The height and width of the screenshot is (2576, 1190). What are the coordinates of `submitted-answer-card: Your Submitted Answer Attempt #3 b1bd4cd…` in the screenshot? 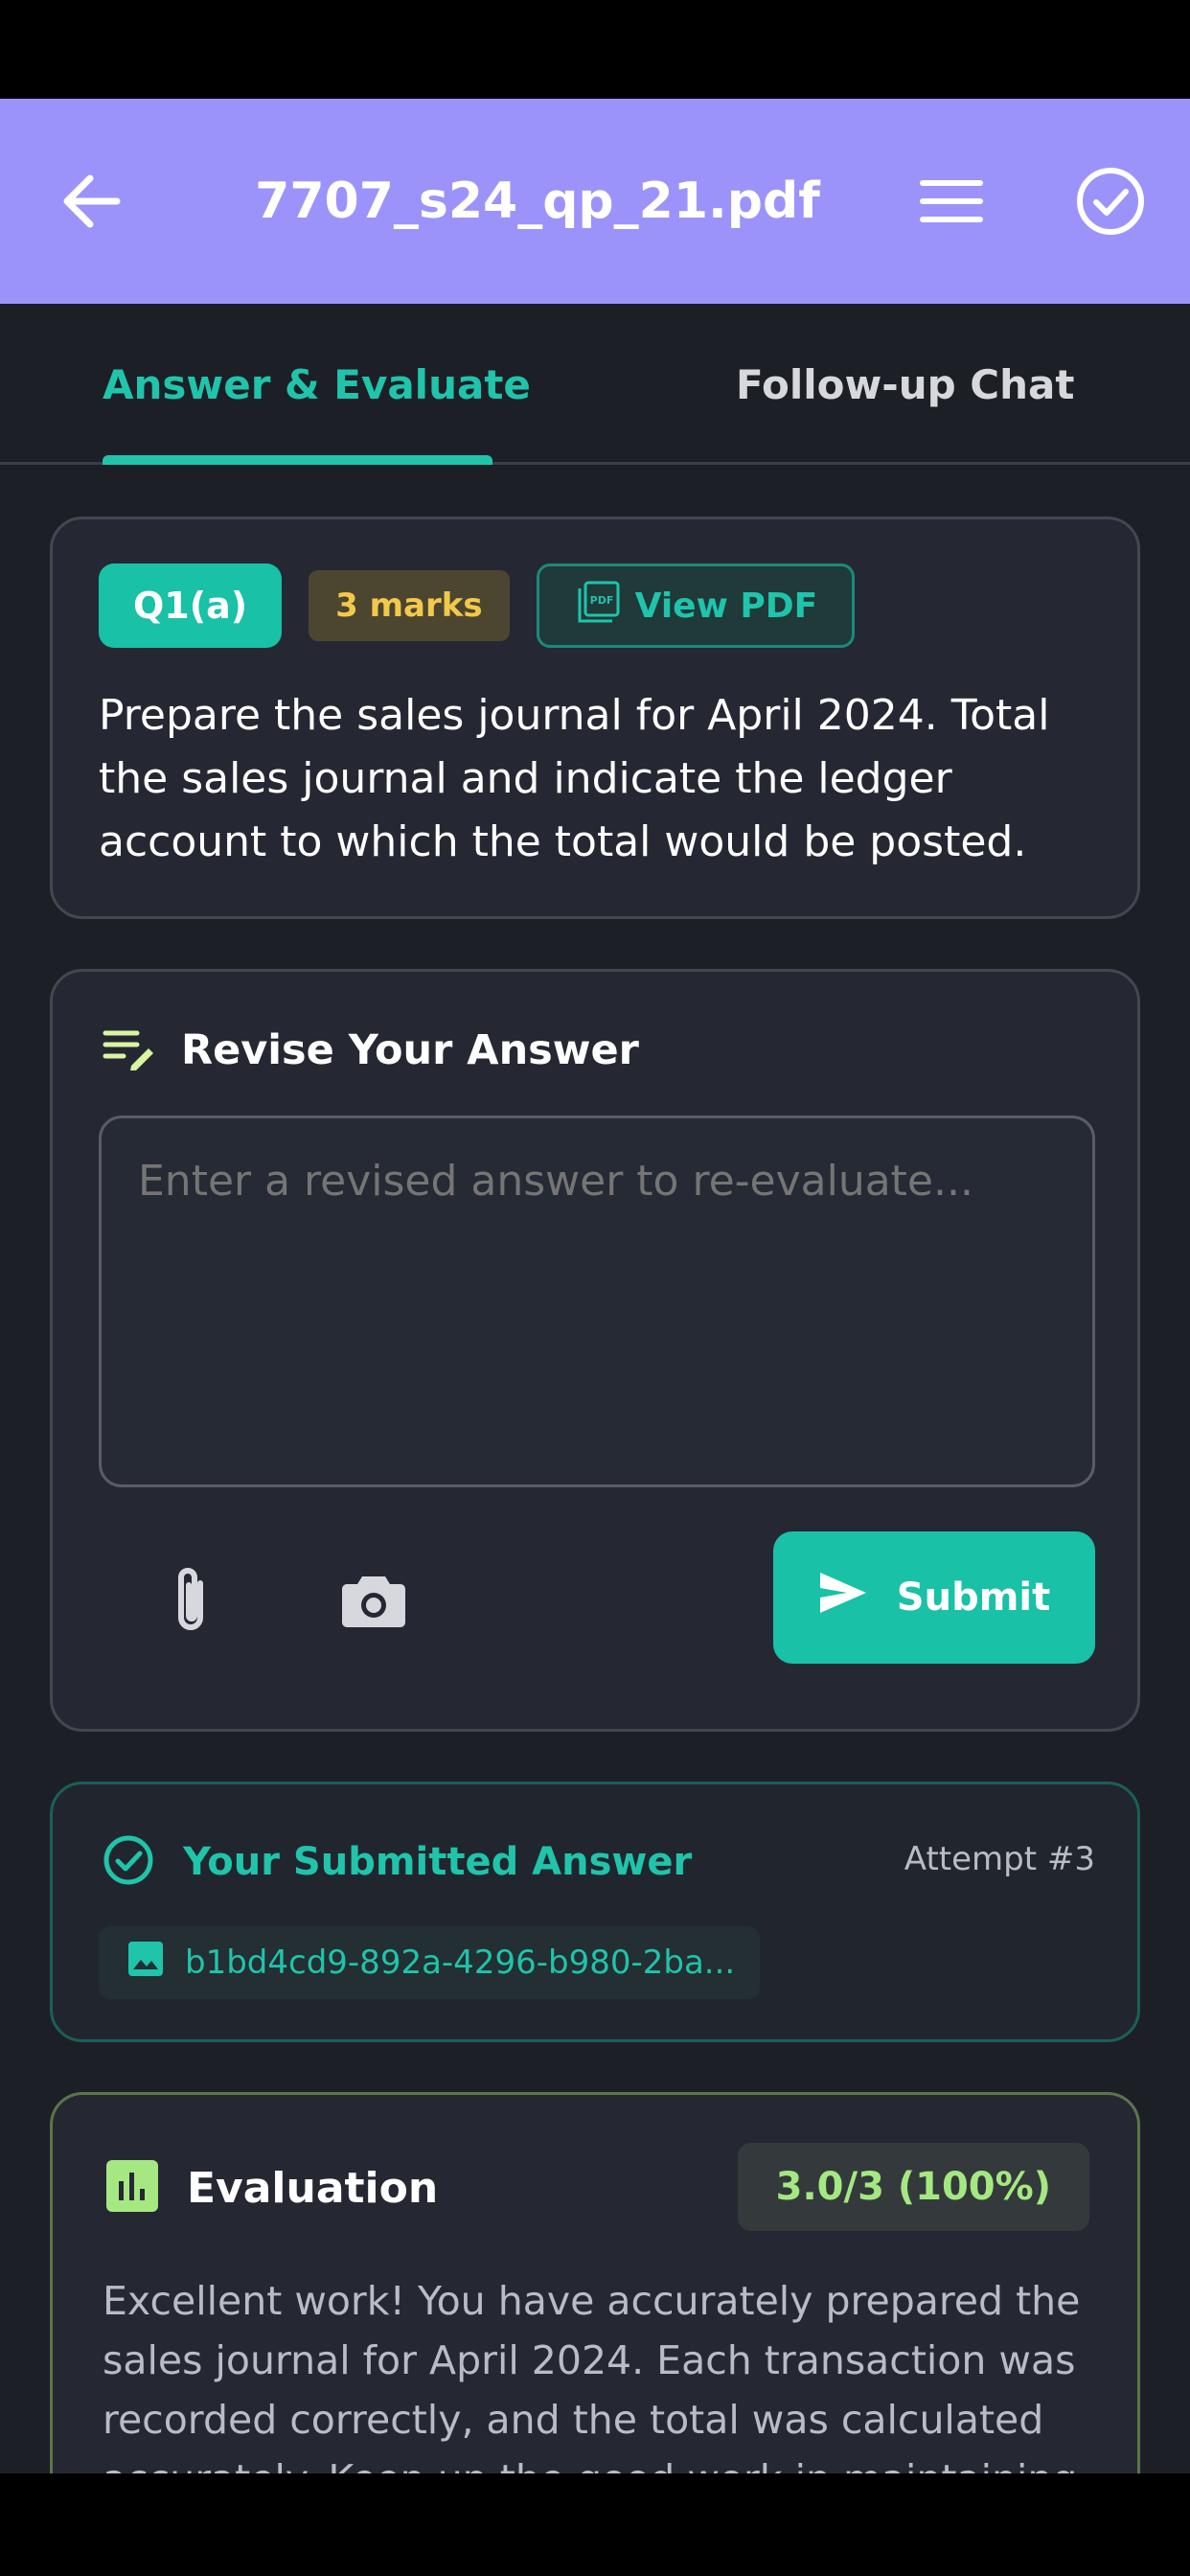 It's located at (595, 1912).